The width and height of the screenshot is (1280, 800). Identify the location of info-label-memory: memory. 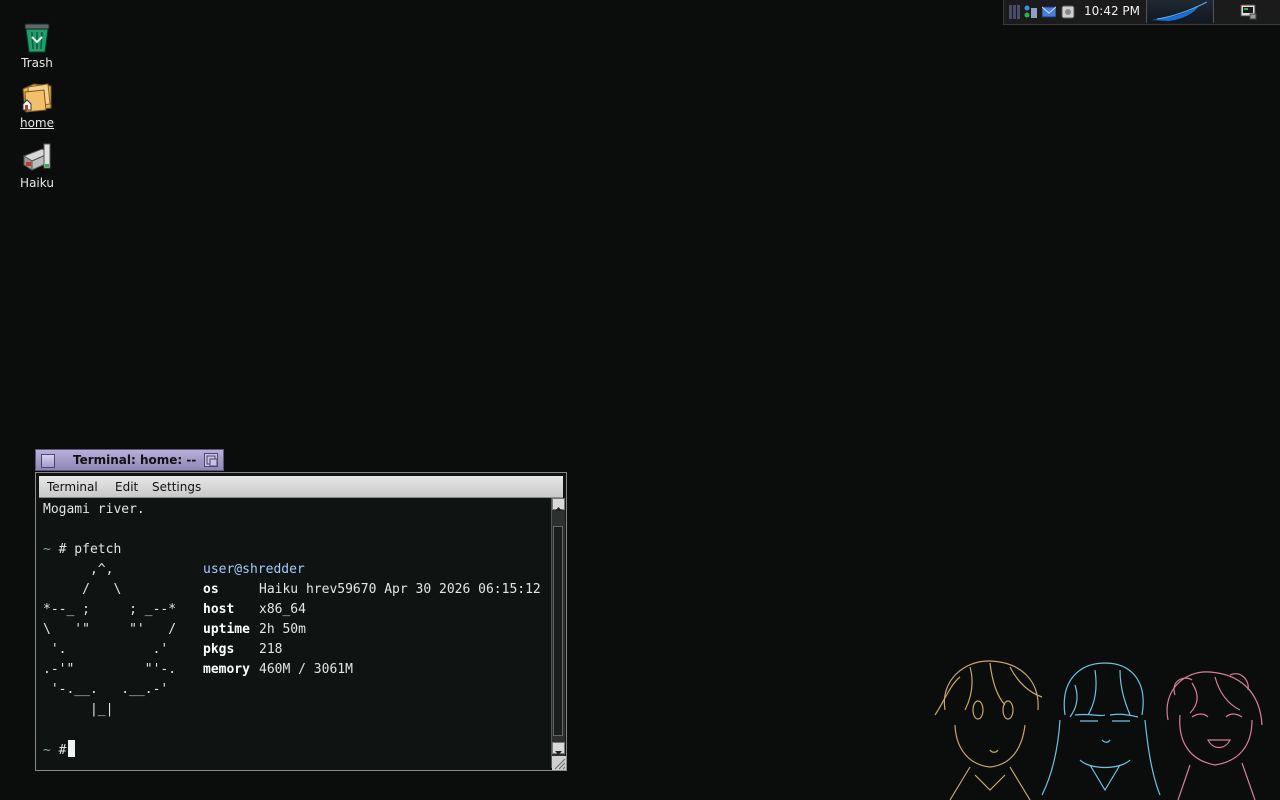
(226, 669).